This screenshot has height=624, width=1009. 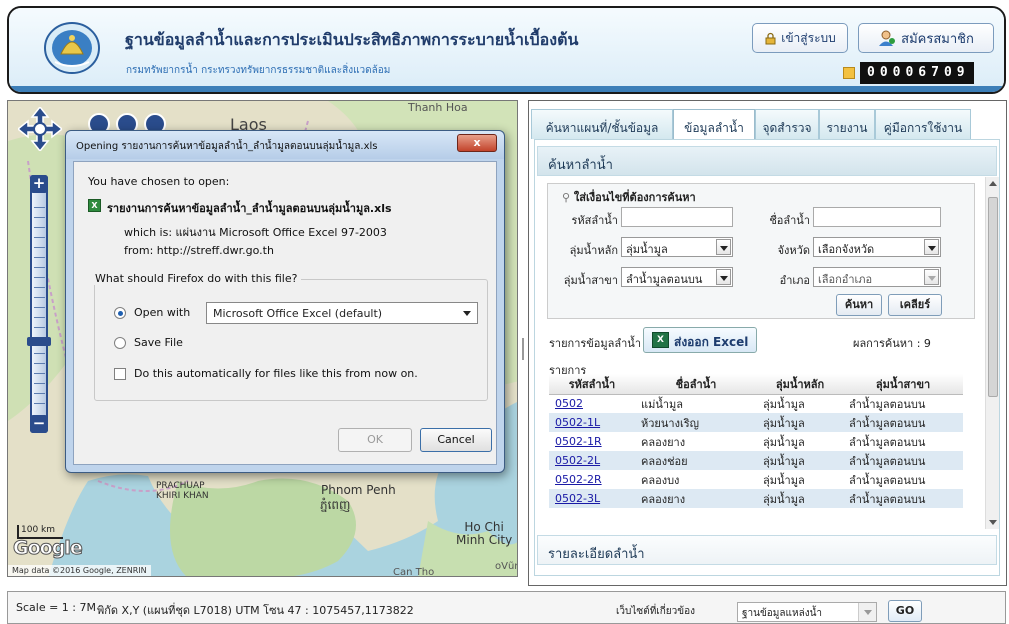 What do you see at coordinates (847, 124) in the screenshot?
I see `tab-reports: รายงาน` at bounding box center [847, 124].